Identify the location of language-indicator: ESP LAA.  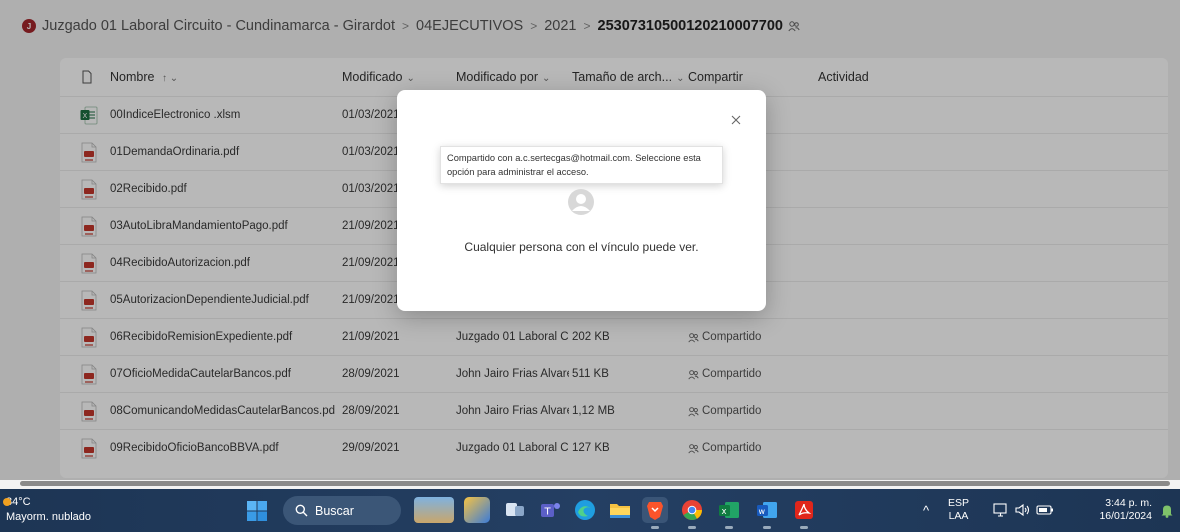
(958, 510).